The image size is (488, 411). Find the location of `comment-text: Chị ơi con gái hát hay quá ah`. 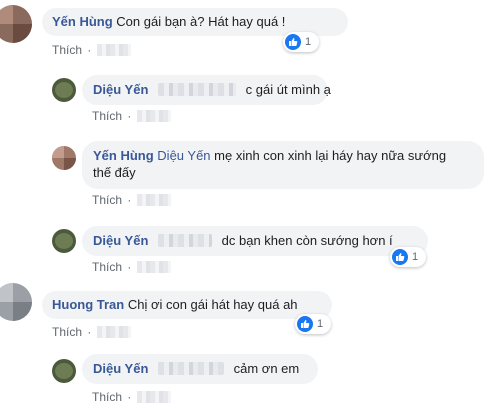

comment-text: Chị ơi con gái hát hay quá ah is located at coordinates (212, 304).